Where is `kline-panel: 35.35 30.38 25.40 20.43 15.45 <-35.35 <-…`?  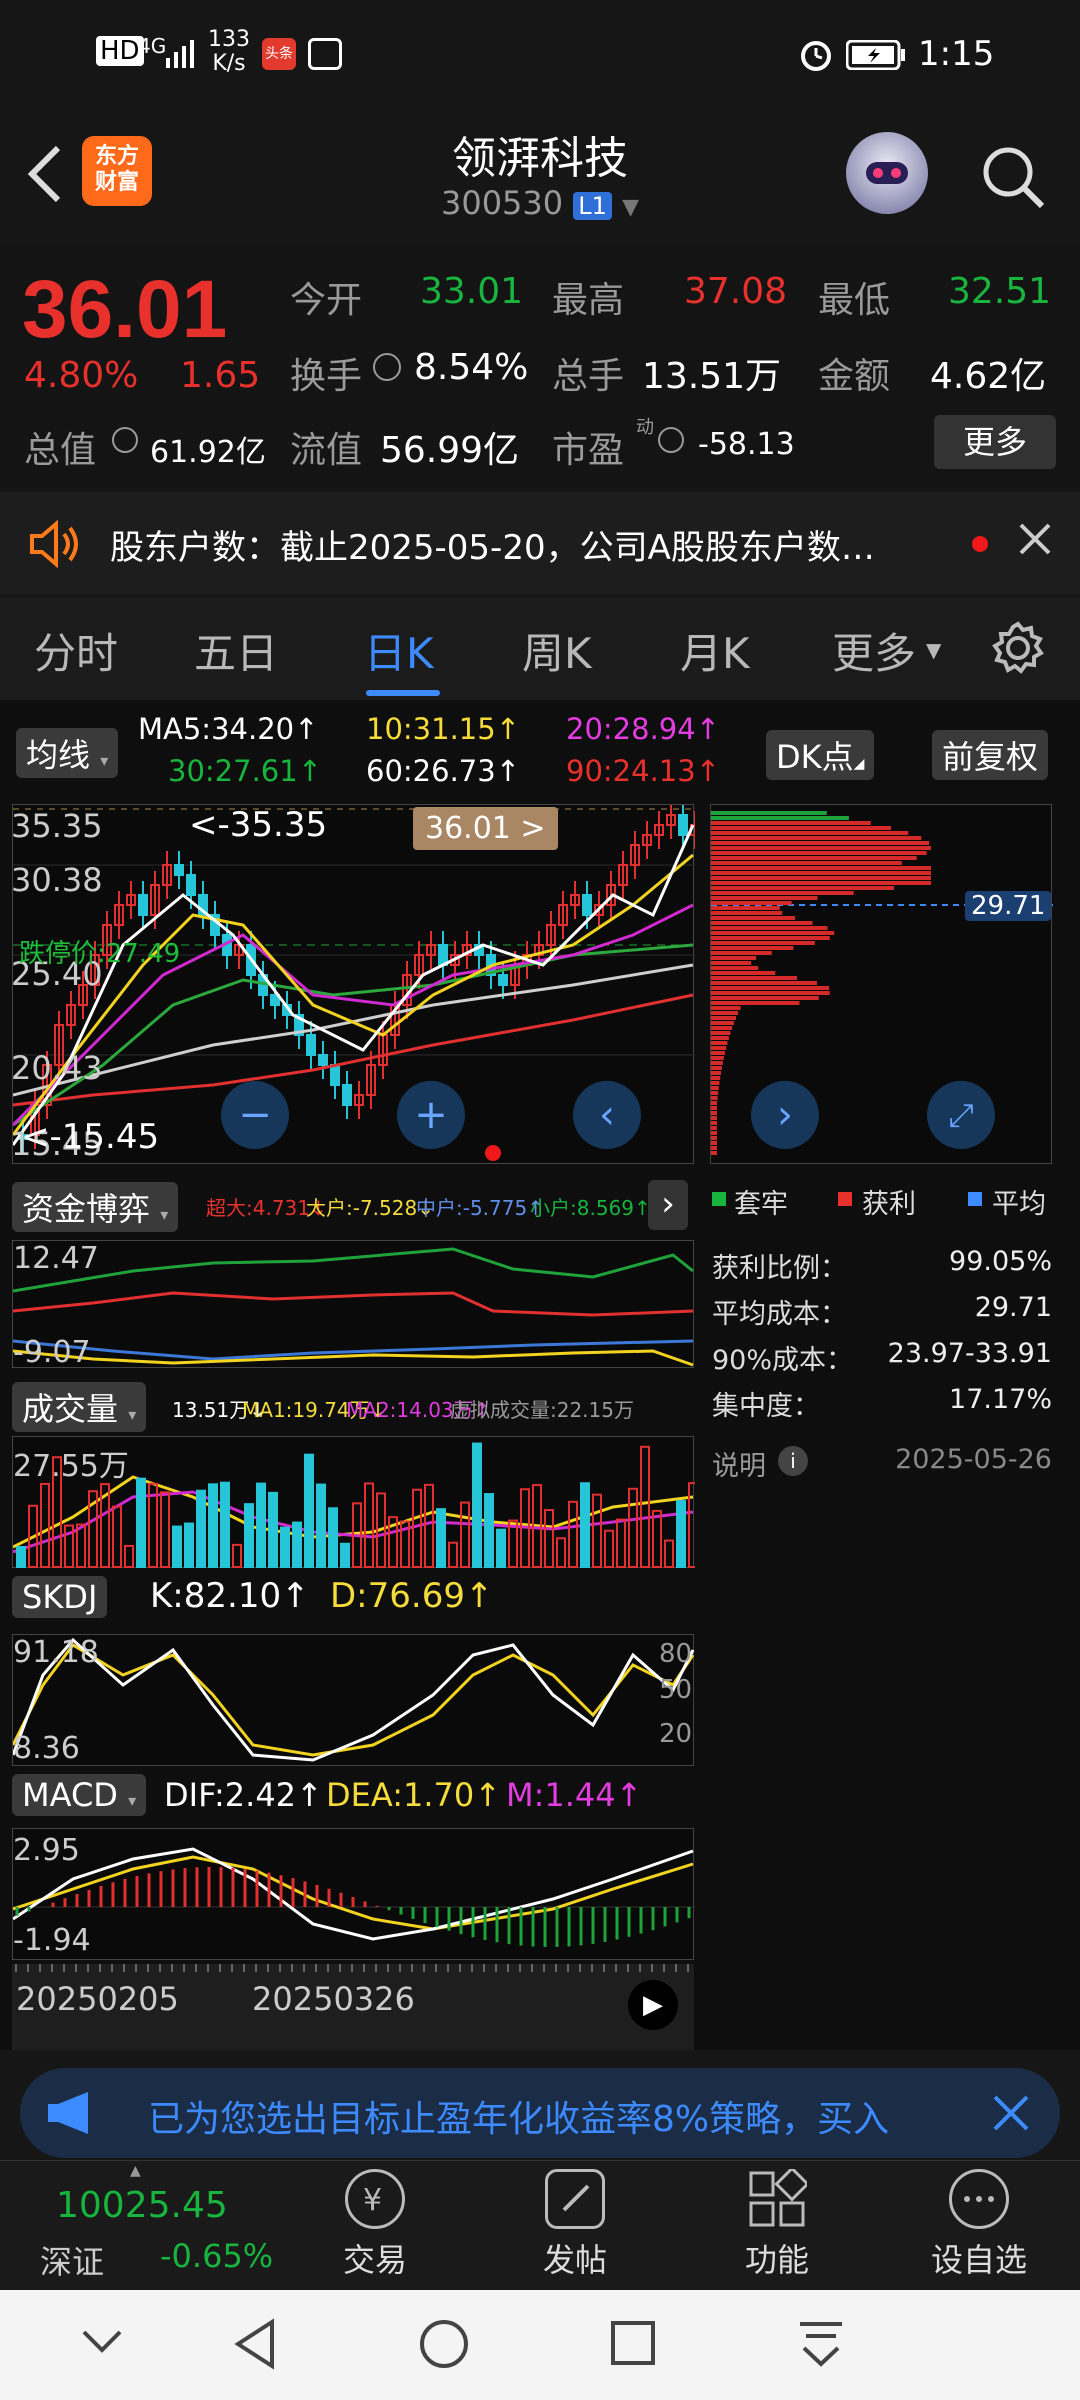
kline-panel: 35.35 30.38 25.40 20.43 15.45 <-35.35 <-… is located at coordinates (353, 984).